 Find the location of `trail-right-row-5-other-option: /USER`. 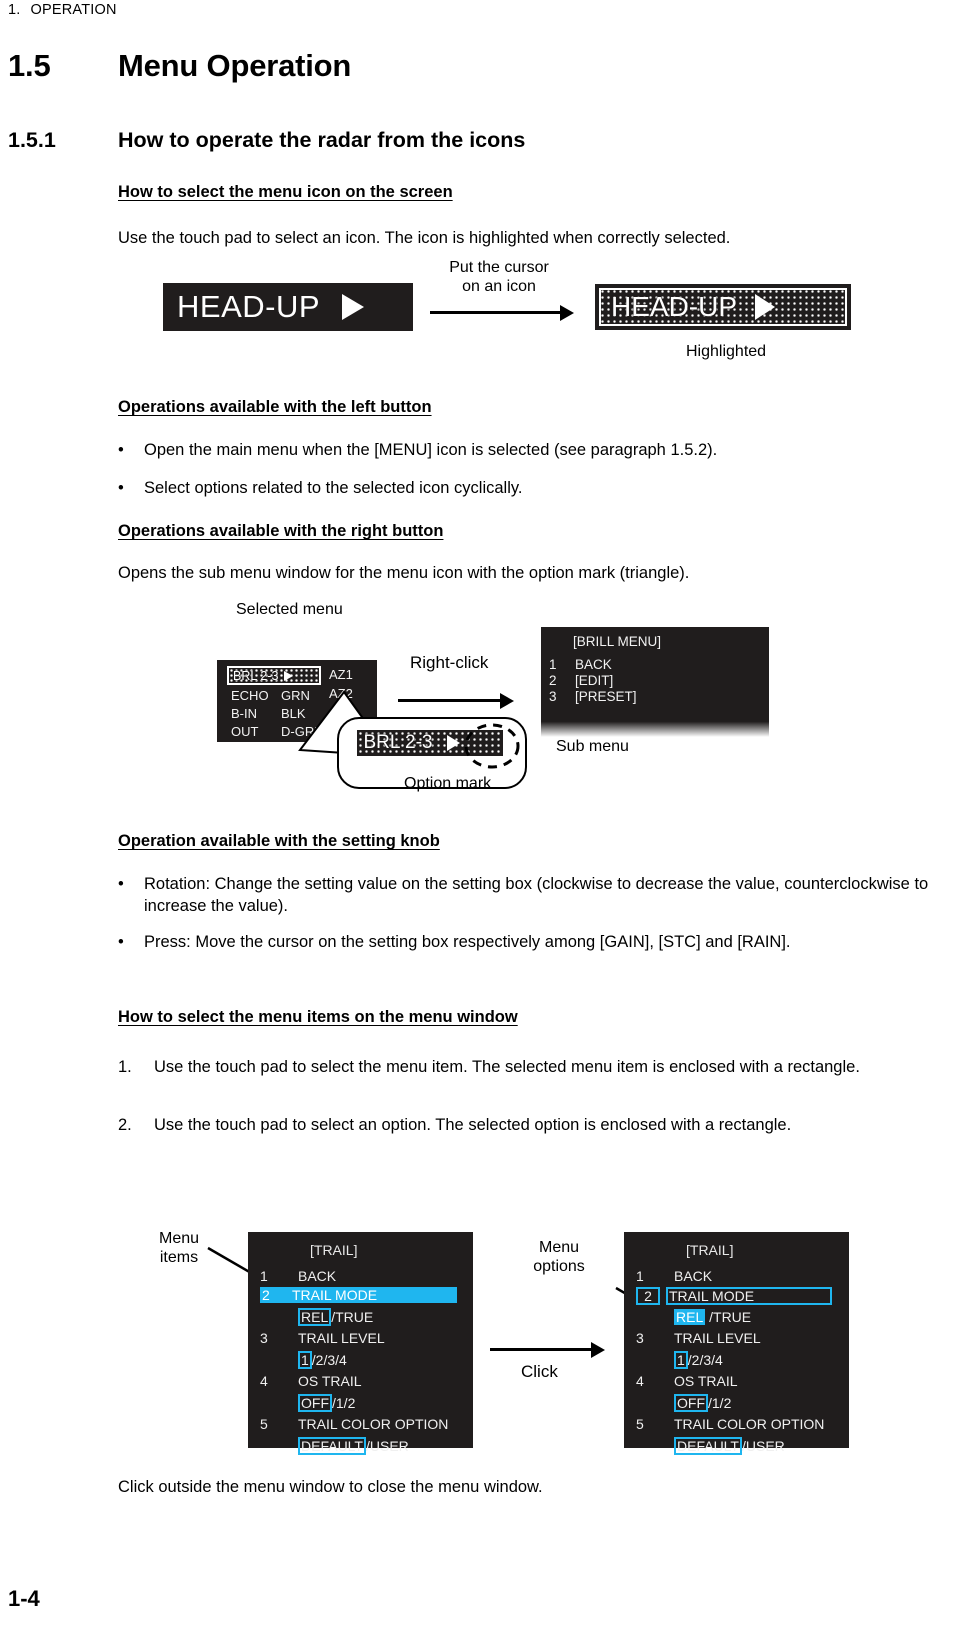

trail-right-row-5-other-option: /USER is located at coordinates (763, 1446).